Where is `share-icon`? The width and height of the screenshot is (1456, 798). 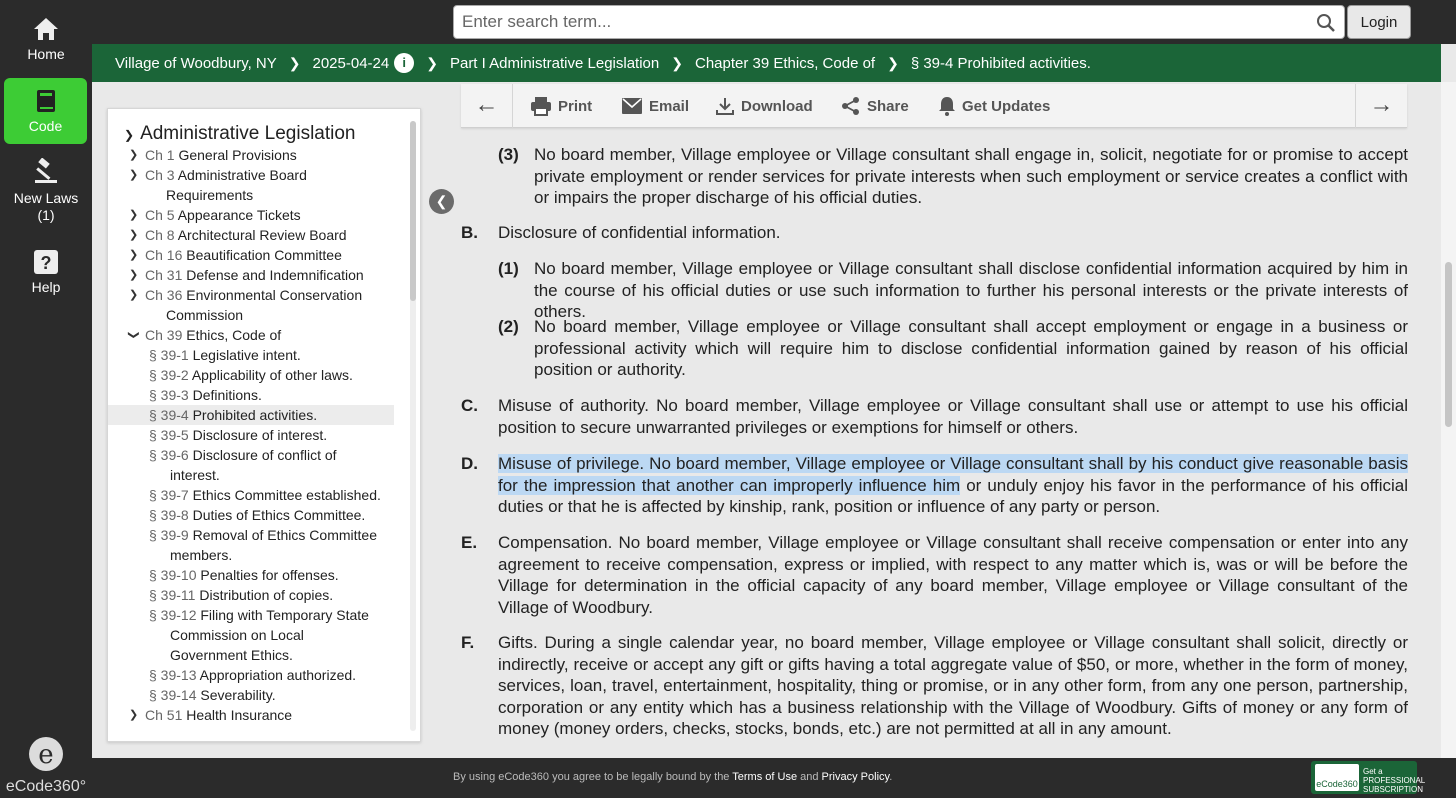 share-icon is located at coordinates (850, 106).